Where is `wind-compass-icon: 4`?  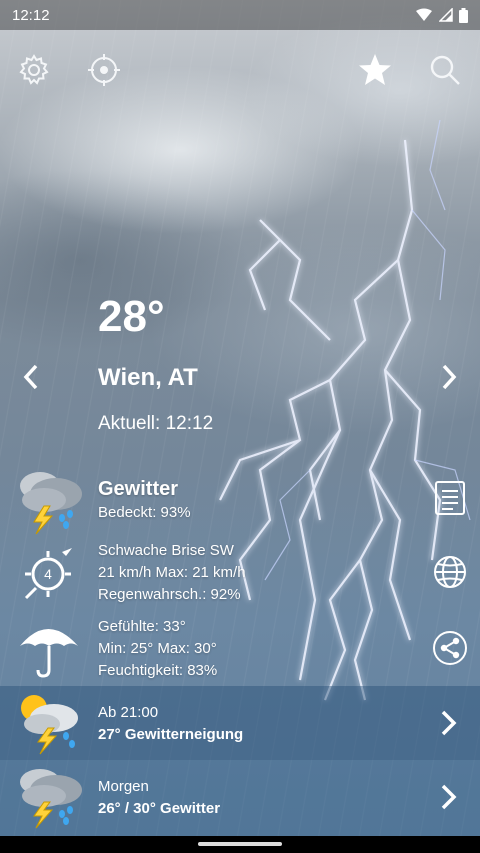 wind-compass-icon: 4 is located at coordinates (48, 574).